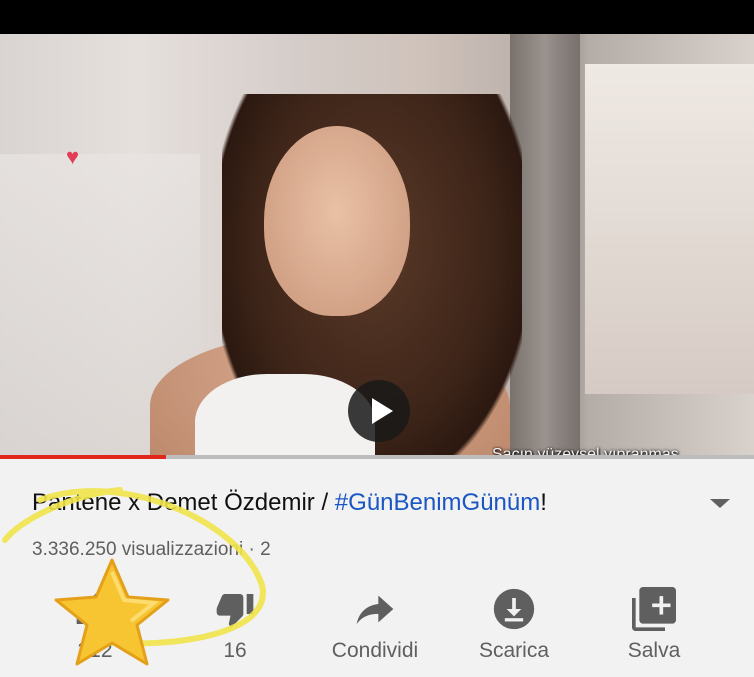 The image size is (754, 677). Describe the element at coordinates (375, 650) in the screenshot. I see `share-label: Condividi` at that location.